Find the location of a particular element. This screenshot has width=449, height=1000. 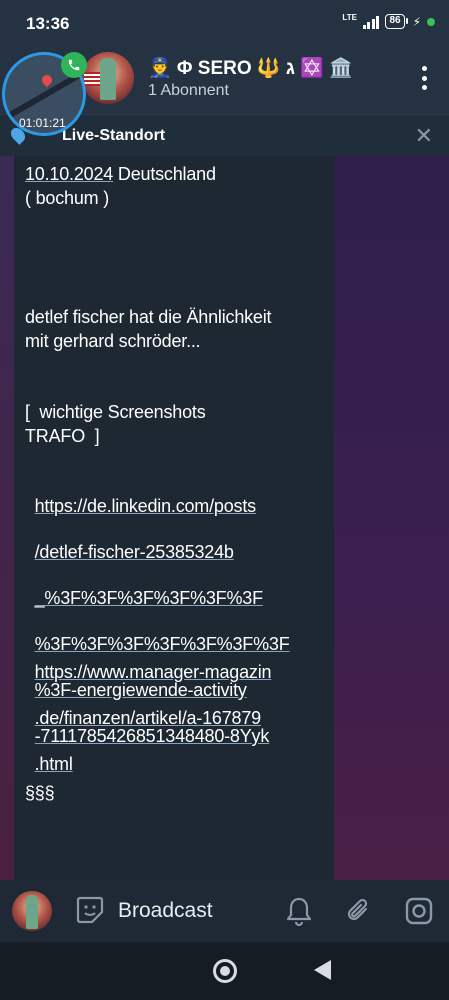

status-icons: LTE 86 ⚡ is located at coordinates (388, 20).